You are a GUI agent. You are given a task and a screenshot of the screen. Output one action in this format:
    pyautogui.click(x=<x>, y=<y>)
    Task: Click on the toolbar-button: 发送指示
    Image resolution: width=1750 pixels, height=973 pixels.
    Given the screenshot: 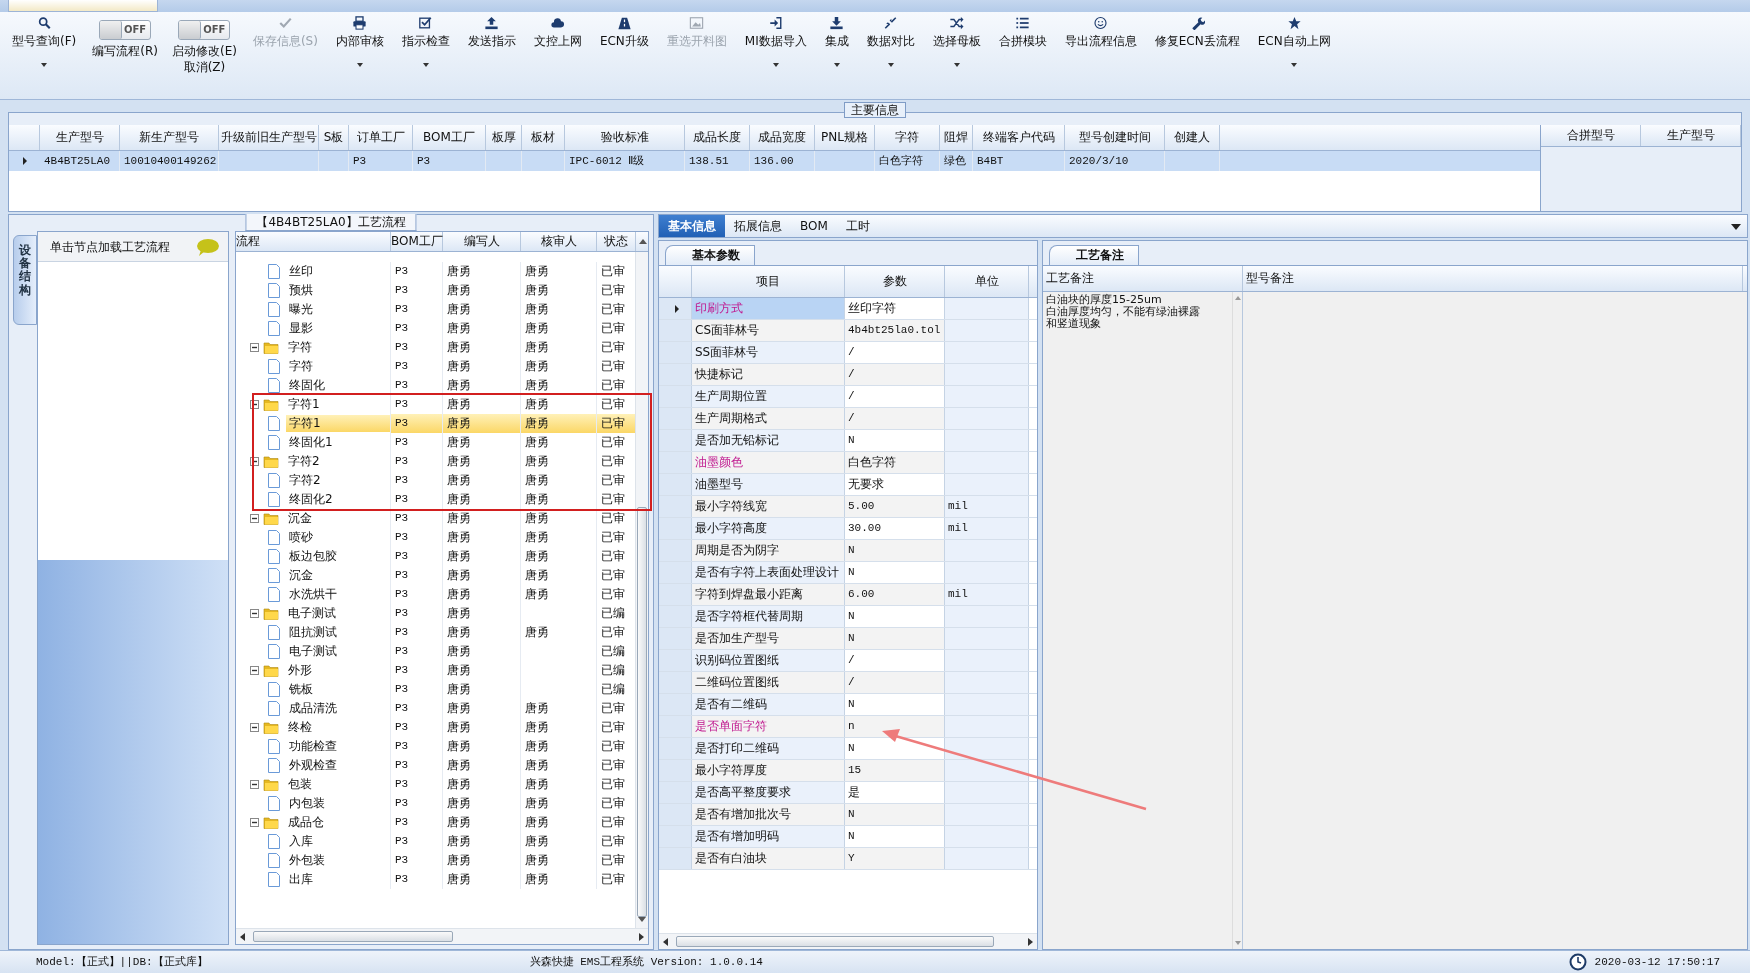 What is the action you would take?
    pyautogui.click(x=491, y=32)
    